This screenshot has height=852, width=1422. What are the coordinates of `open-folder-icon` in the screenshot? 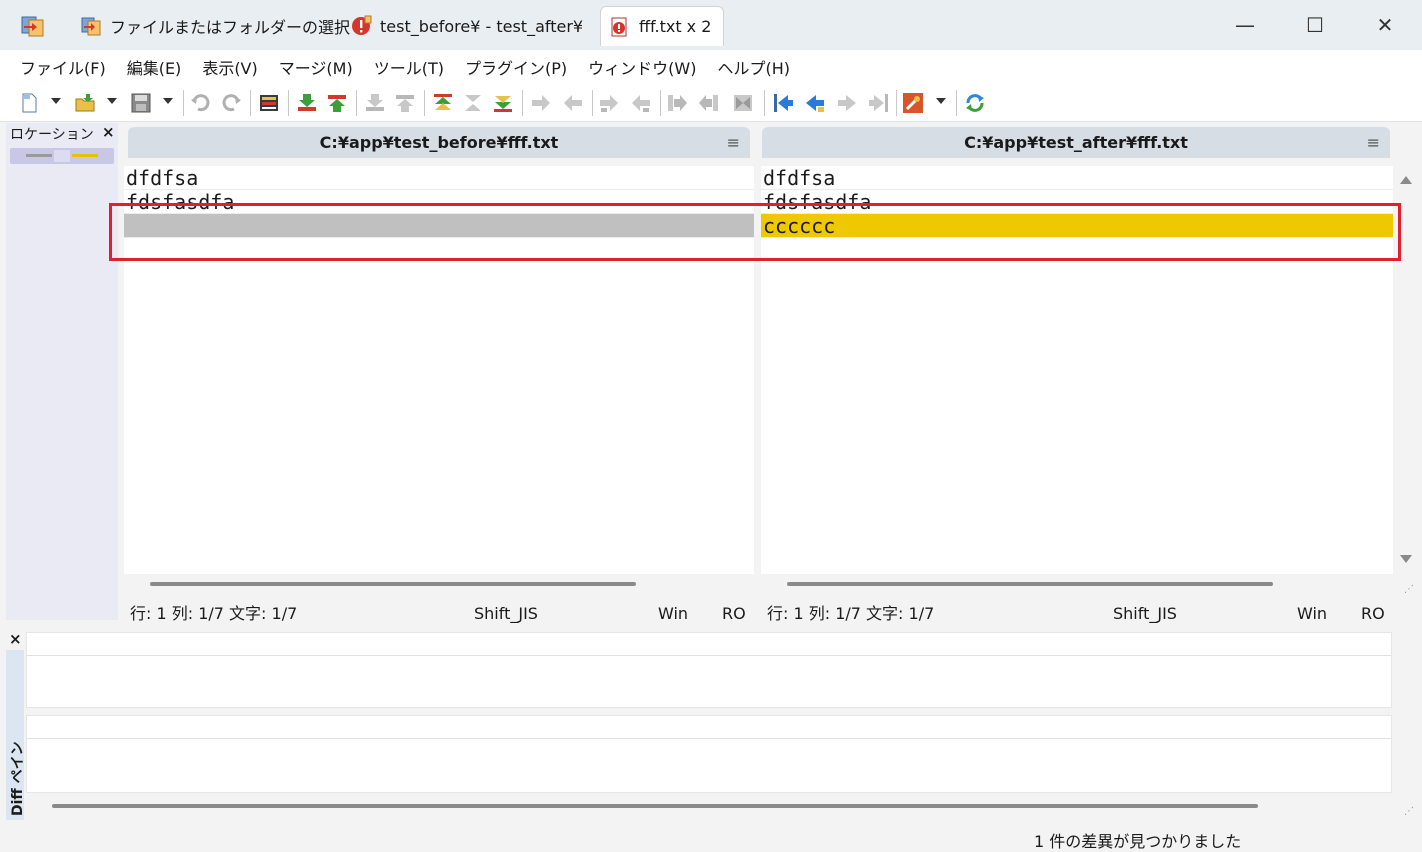 It's located at (85, 103).